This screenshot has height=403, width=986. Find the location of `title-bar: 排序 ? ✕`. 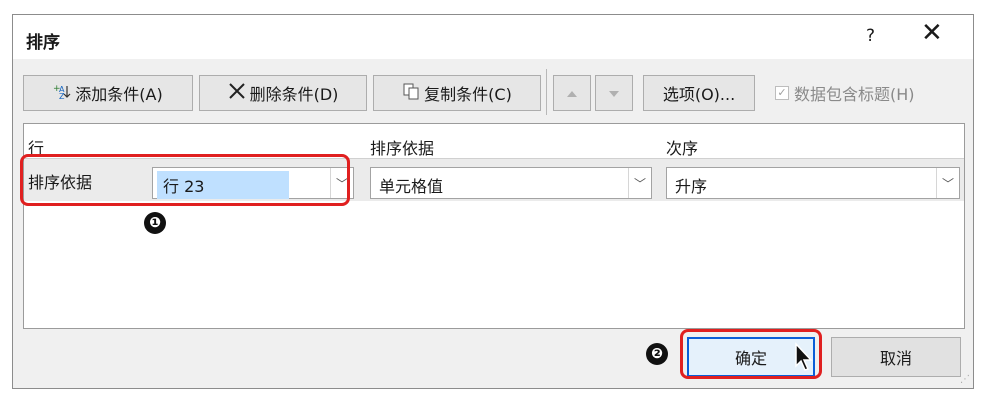

title-bar: 排序 ? ✕ is located at coordinates (493, 37).